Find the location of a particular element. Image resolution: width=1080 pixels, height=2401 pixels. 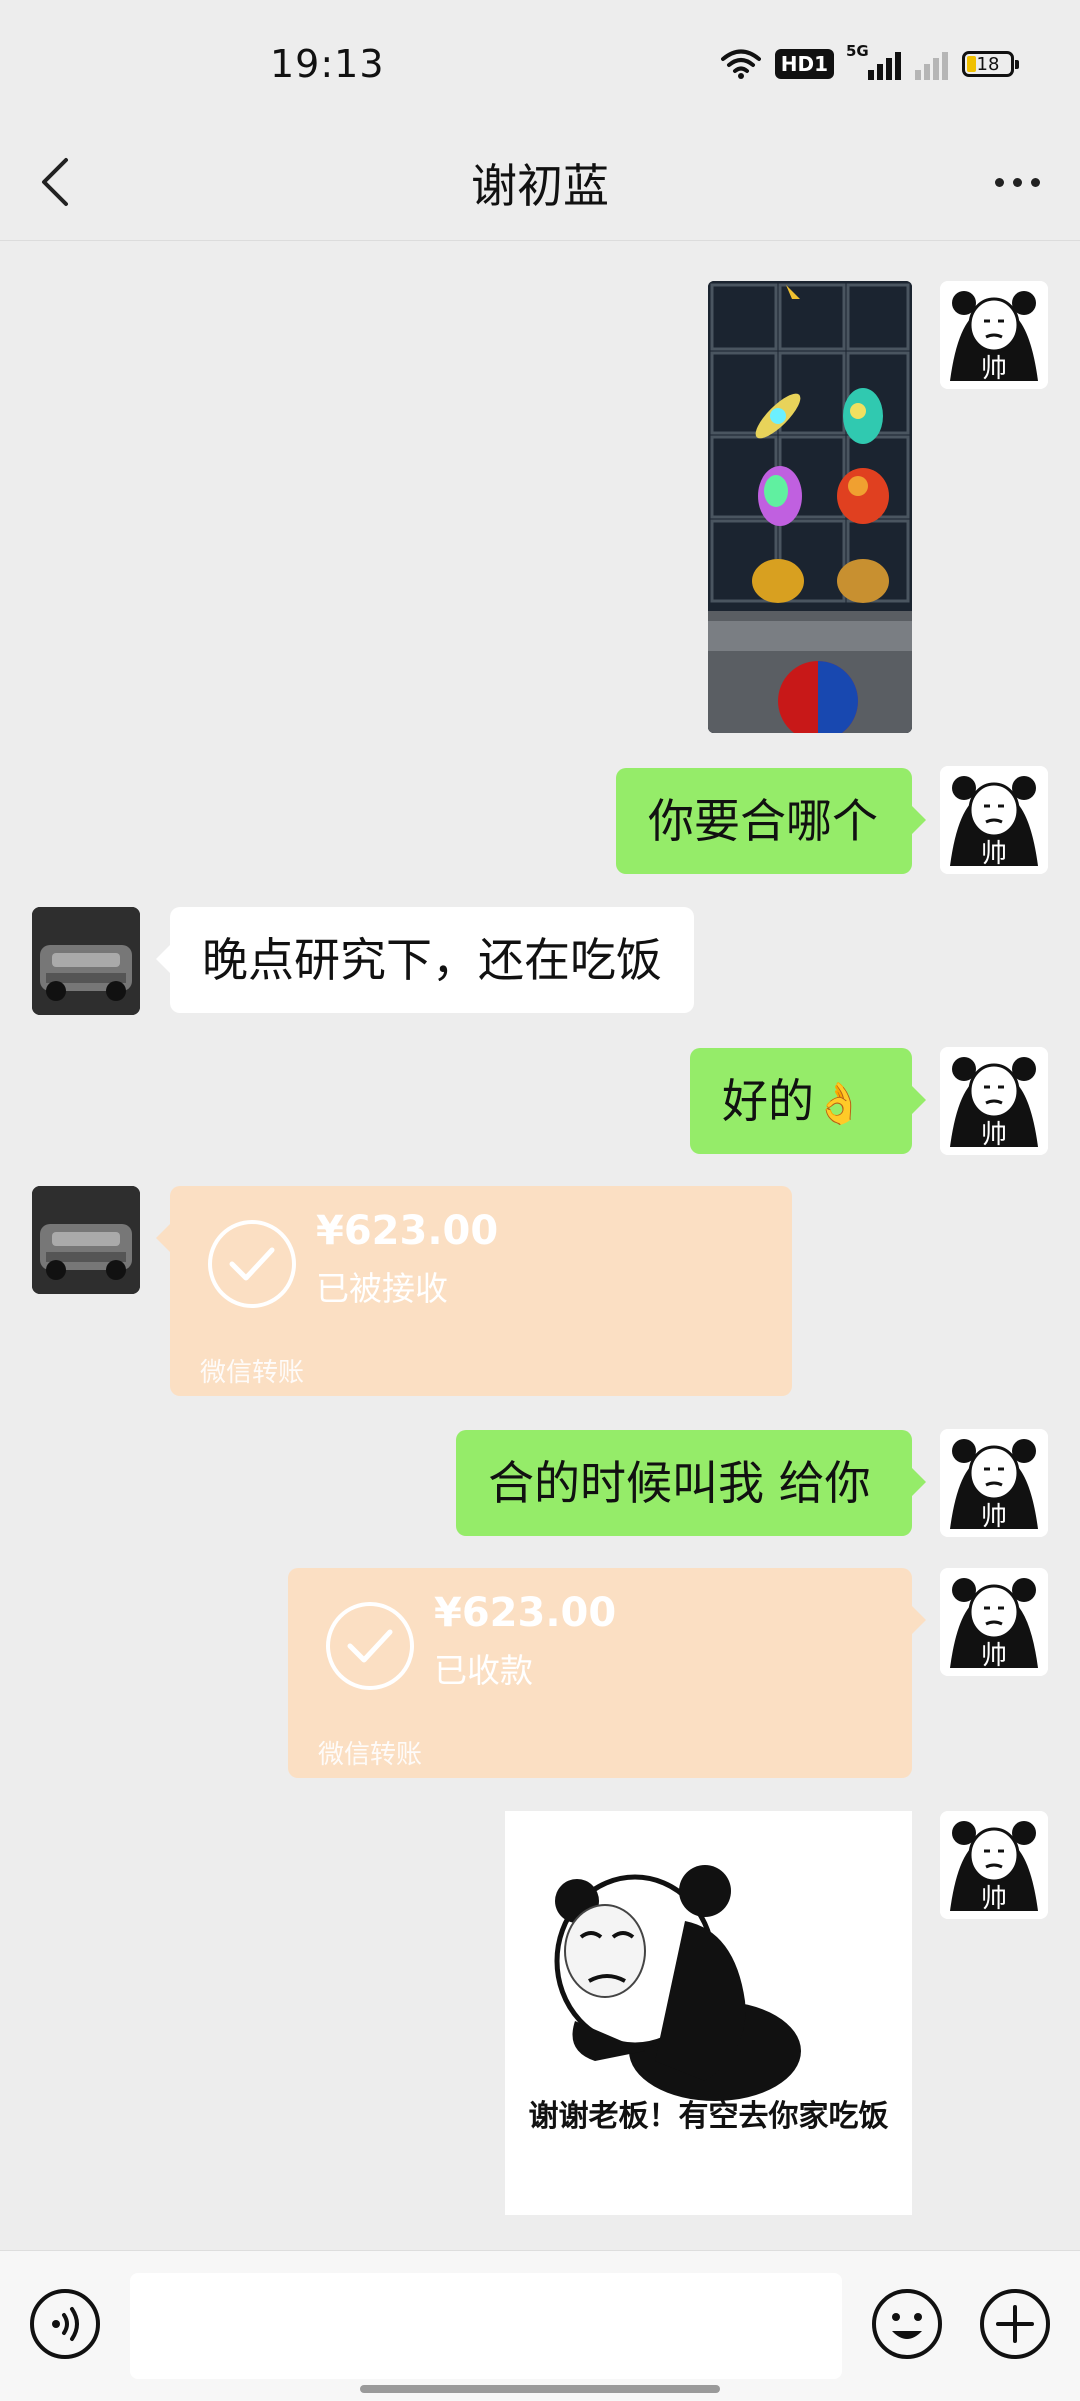

hd-badge: HD1 is located at coordinates (804, 64).